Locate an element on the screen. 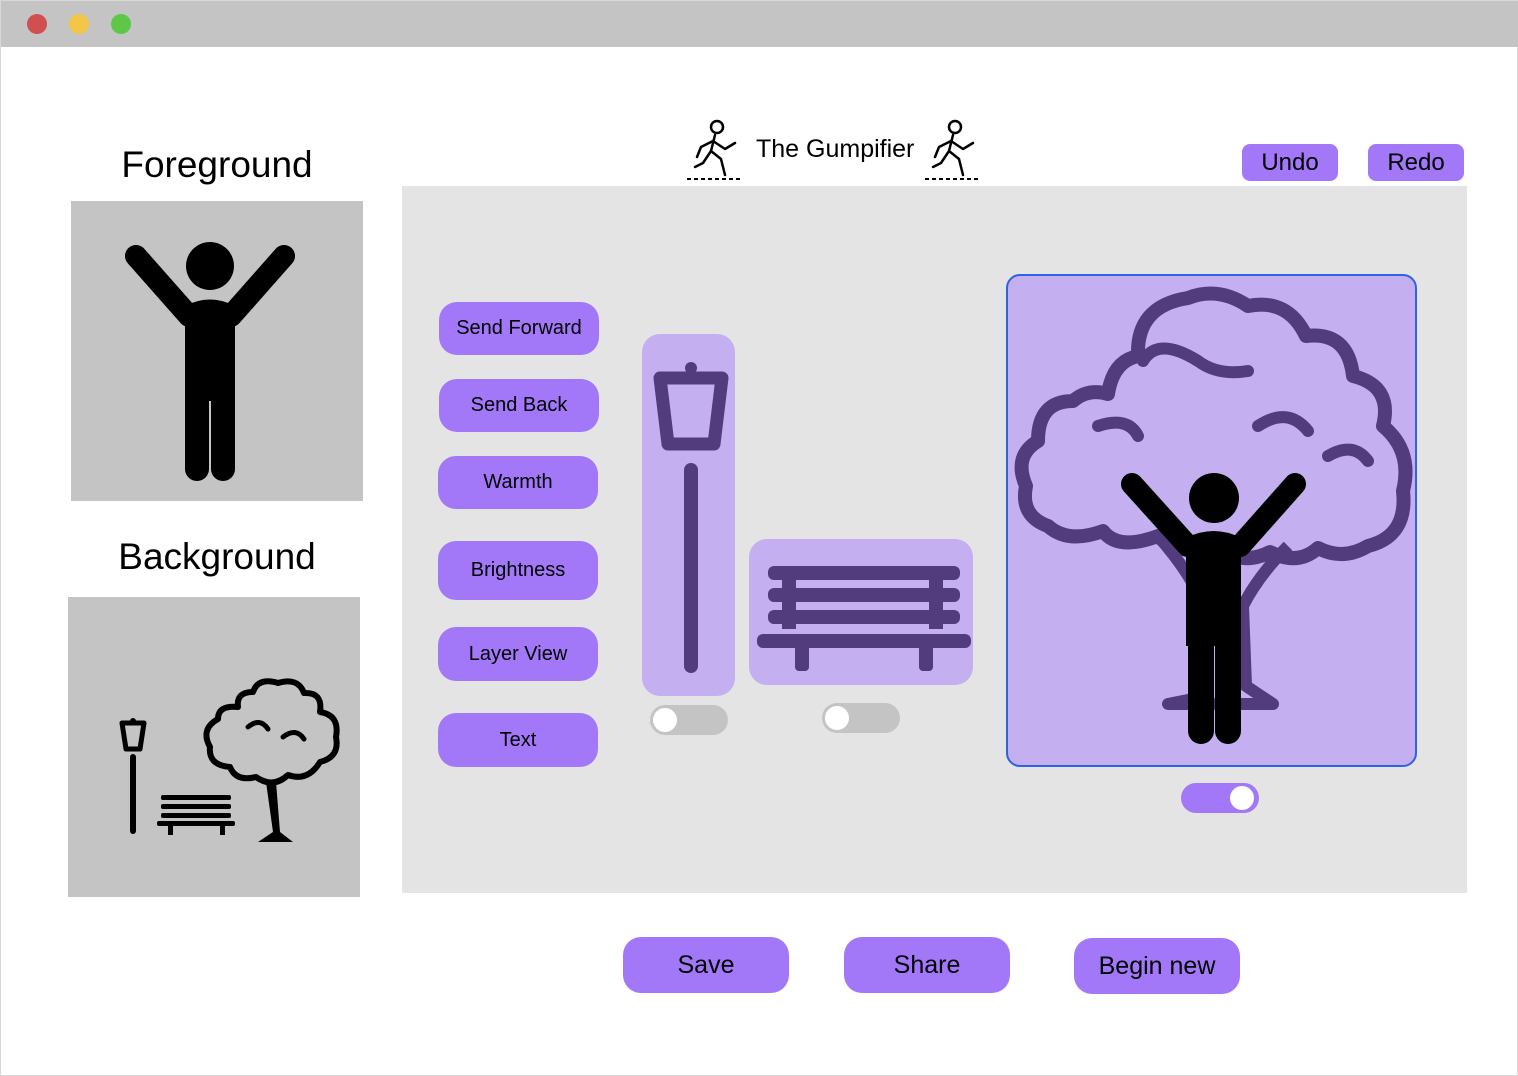  text-button: Text is located at coordinates (518, 740).